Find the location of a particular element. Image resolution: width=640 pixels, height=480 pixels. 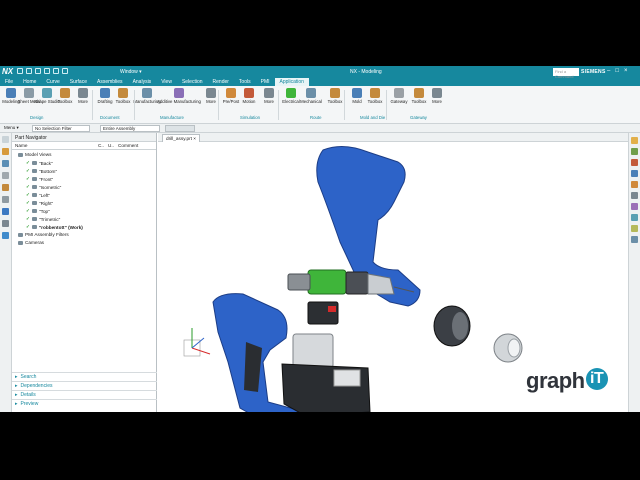

menu-item-application: Application is located at coordinates (291, 82).